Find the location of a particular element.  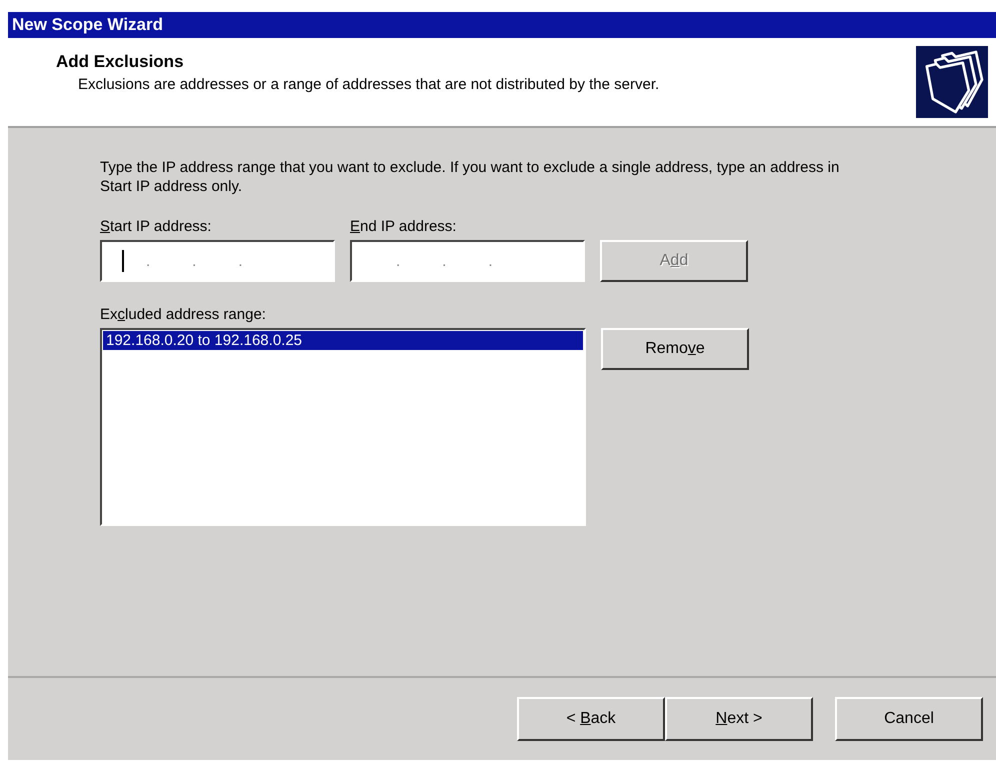

list-item: 192.168.0.20 to 192.168.0.25 is located at coordinates (343, 340).